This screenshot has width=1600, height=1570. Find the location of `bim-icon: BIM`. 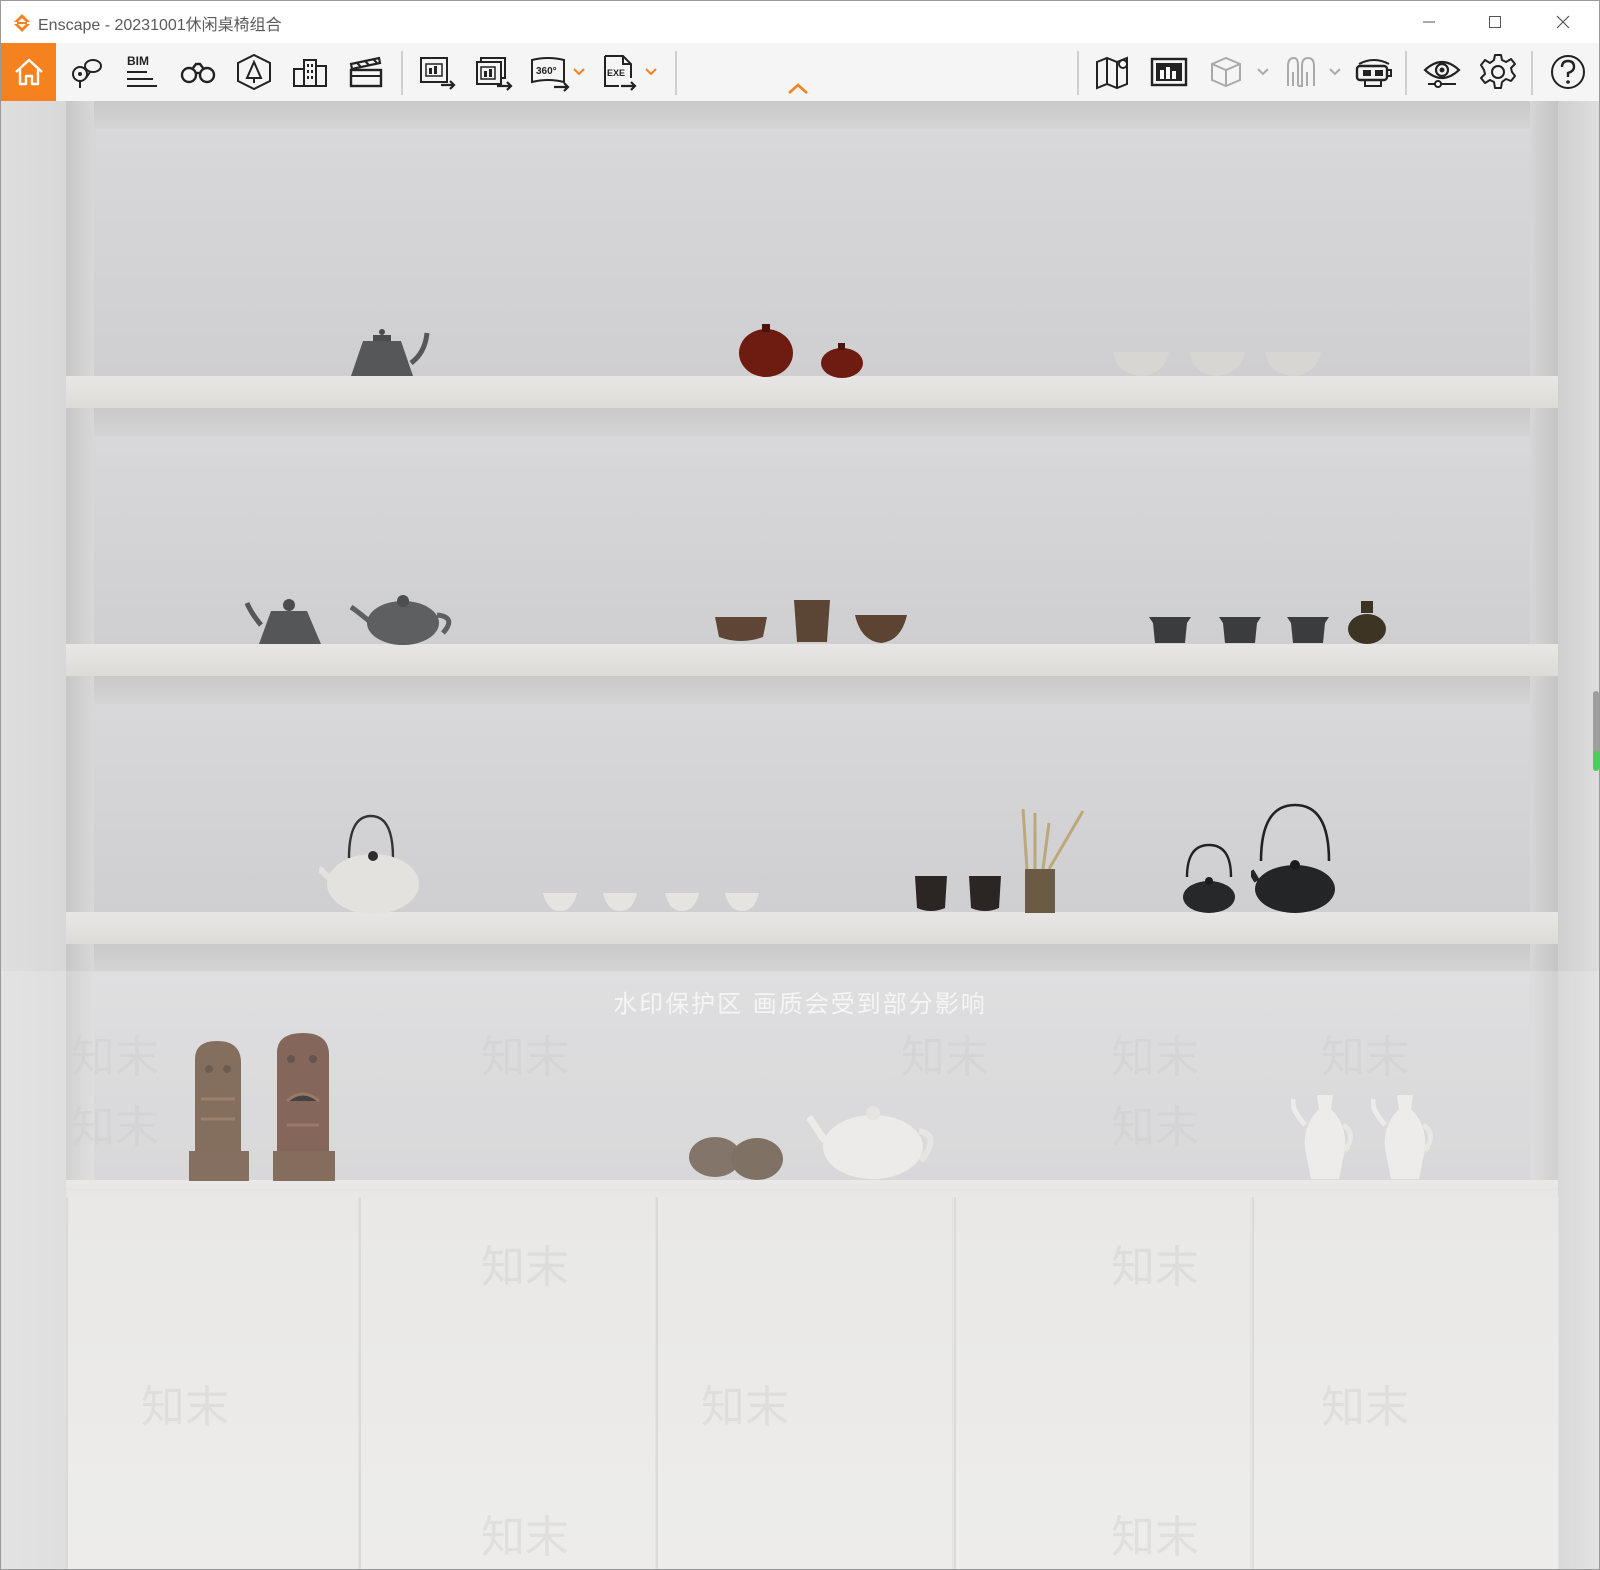

bim-icon: BIM is located at coordinates (142, 70).